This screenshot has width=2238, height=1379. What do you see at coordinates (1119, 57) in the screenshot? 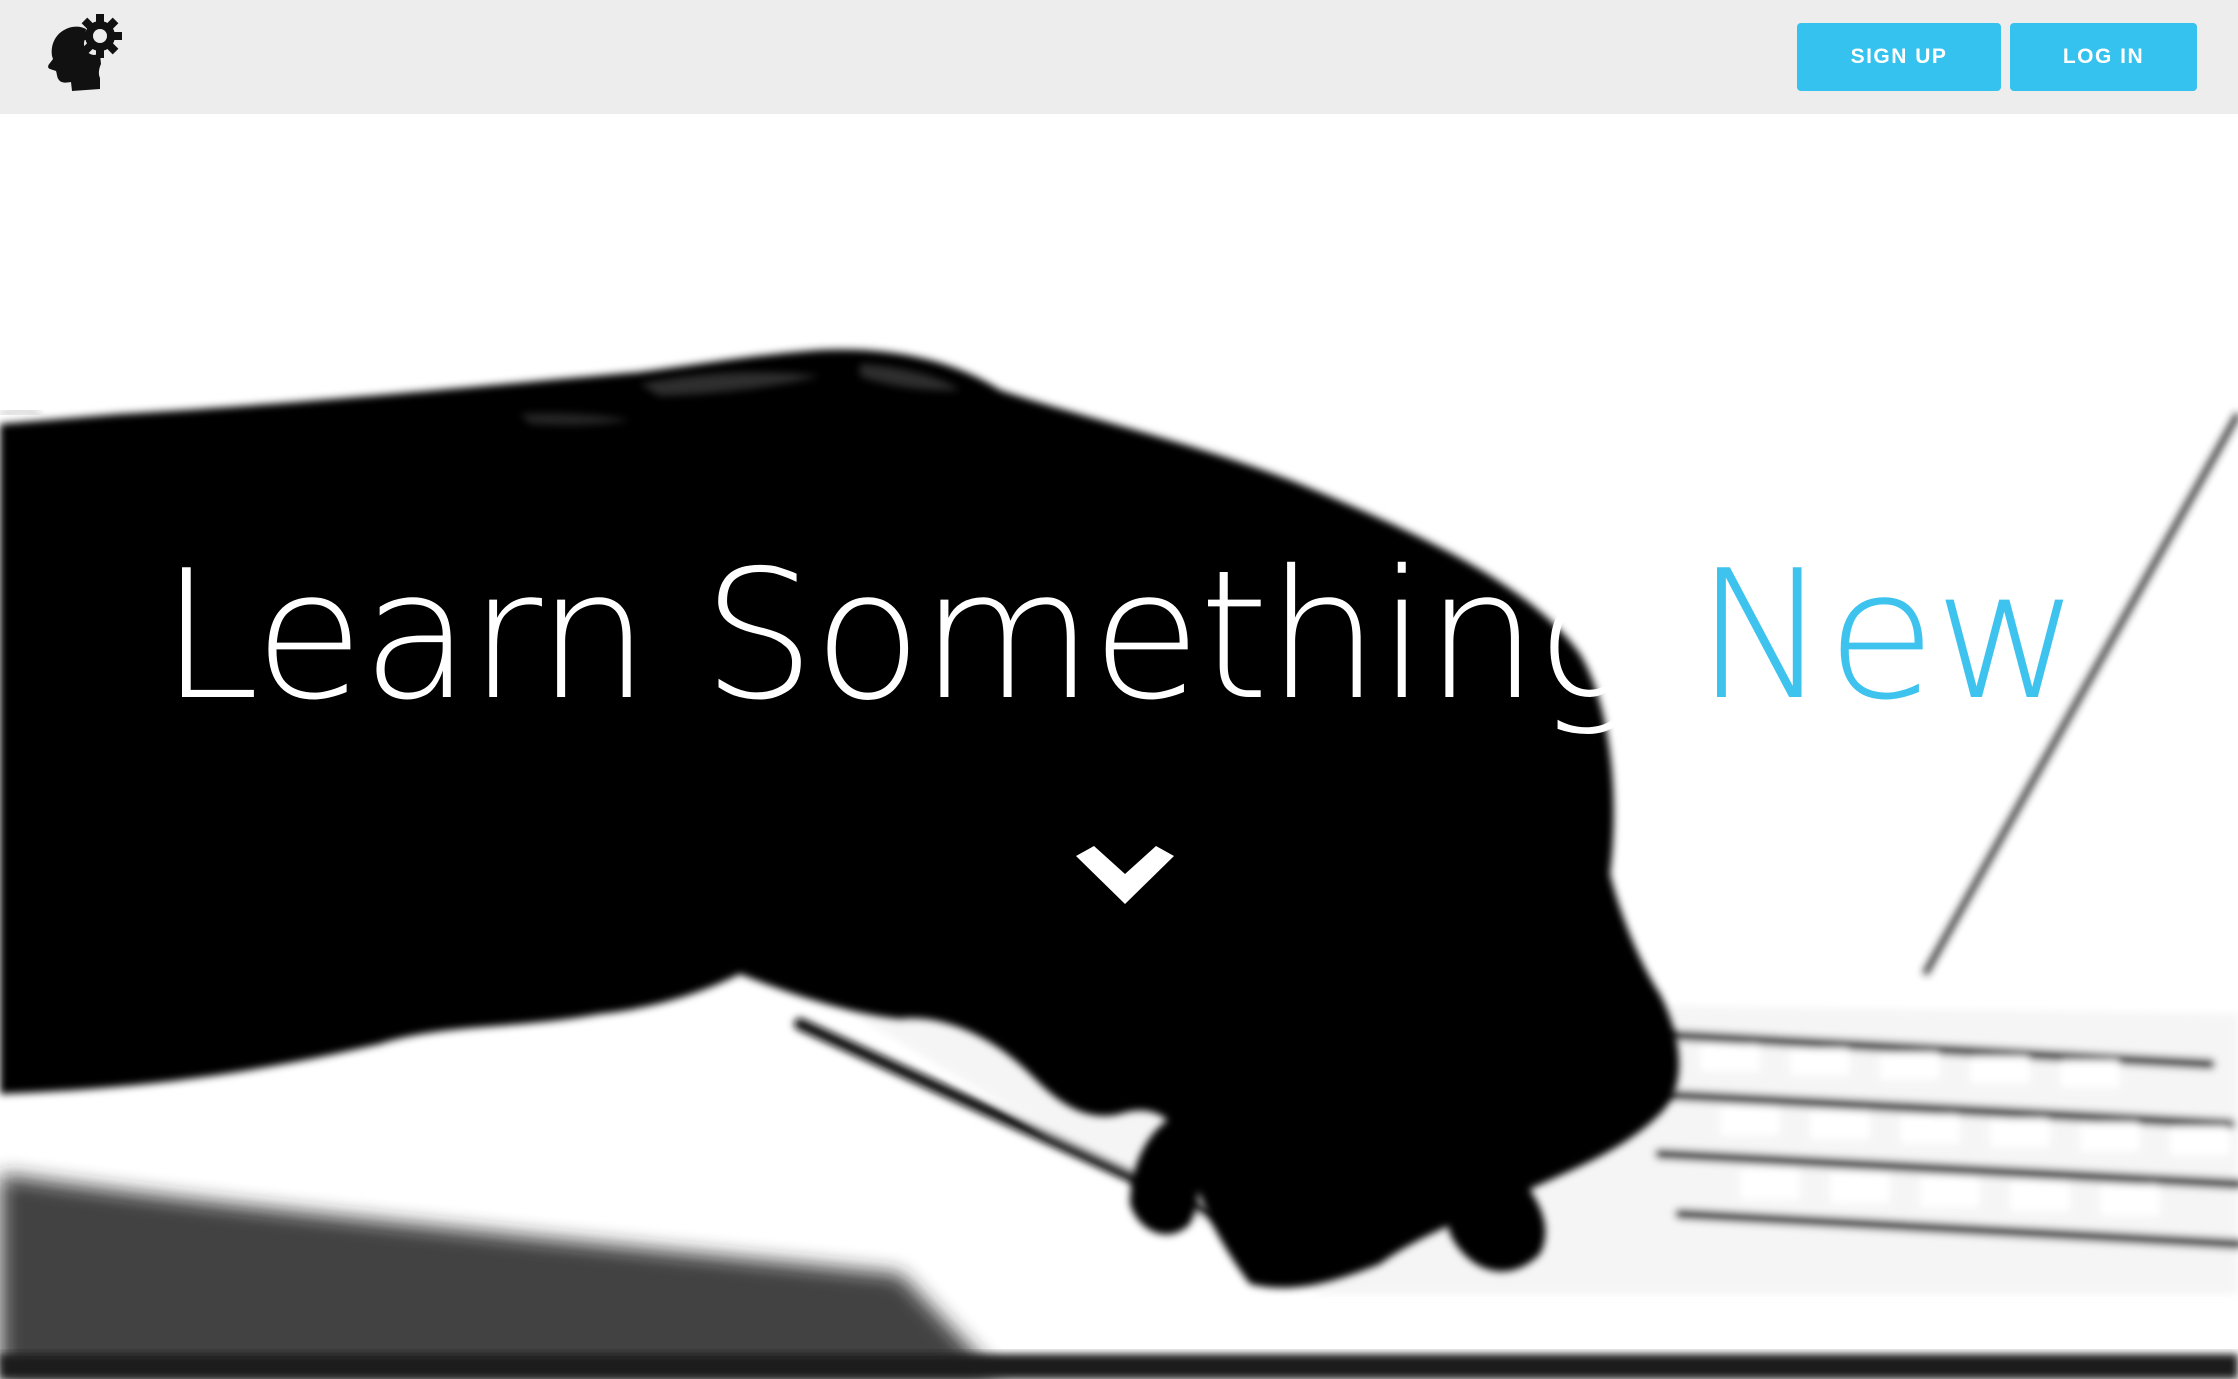
I see `top-navbar: SIGN UP LOG IN` at bounding box center [1119, 57].